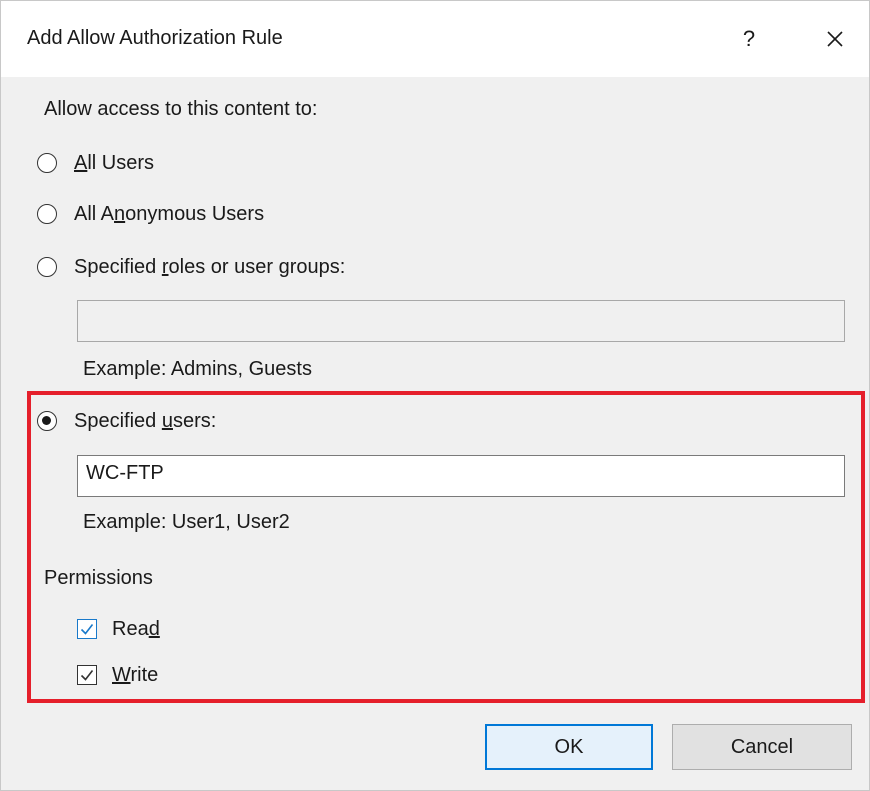 The width and height of the screenshot is (870, 791). I want to click on read-label: Read, so click(136, 629).